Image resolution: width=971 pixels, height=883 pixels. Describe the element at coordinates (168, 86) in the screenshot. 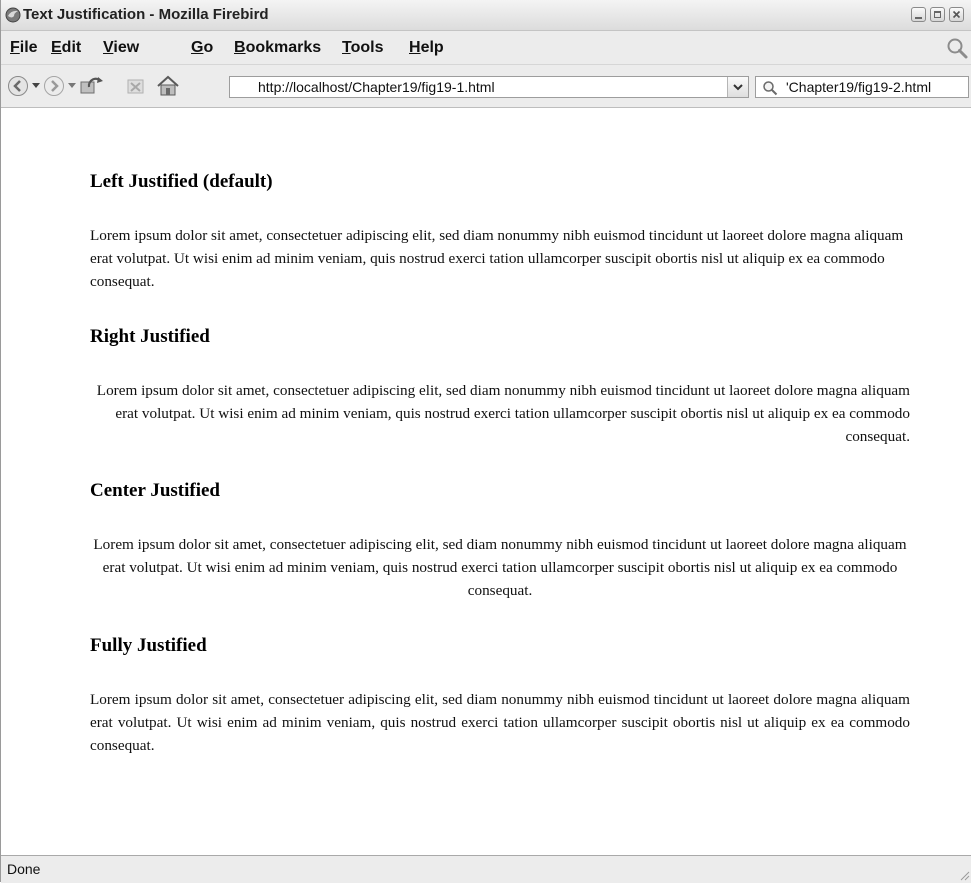

I see `home-icon` at that location.